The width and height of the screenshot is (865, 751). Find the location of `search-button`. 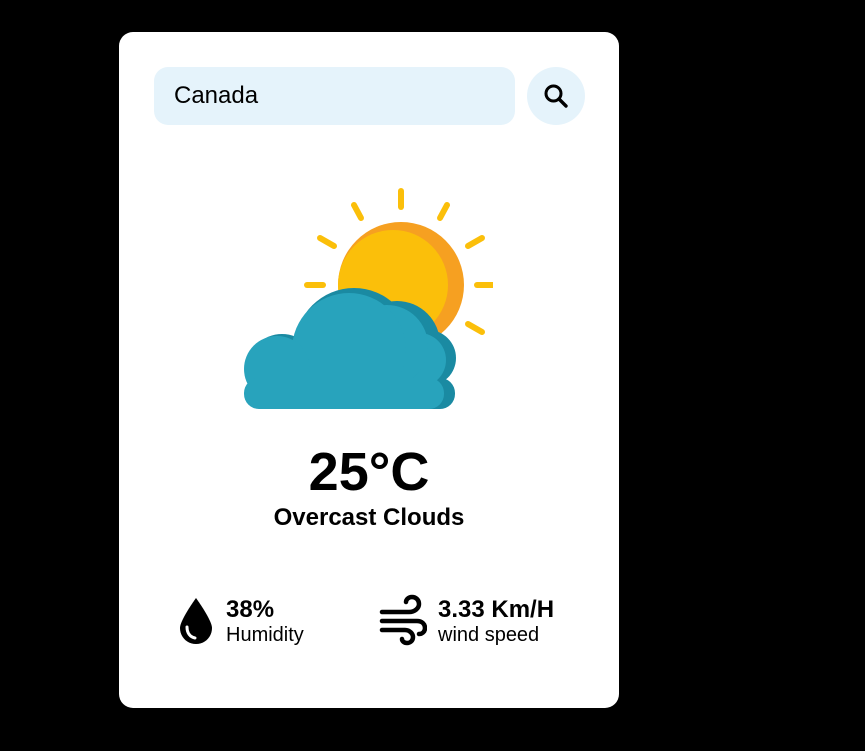

search-button is located at coordinates (556, 96).